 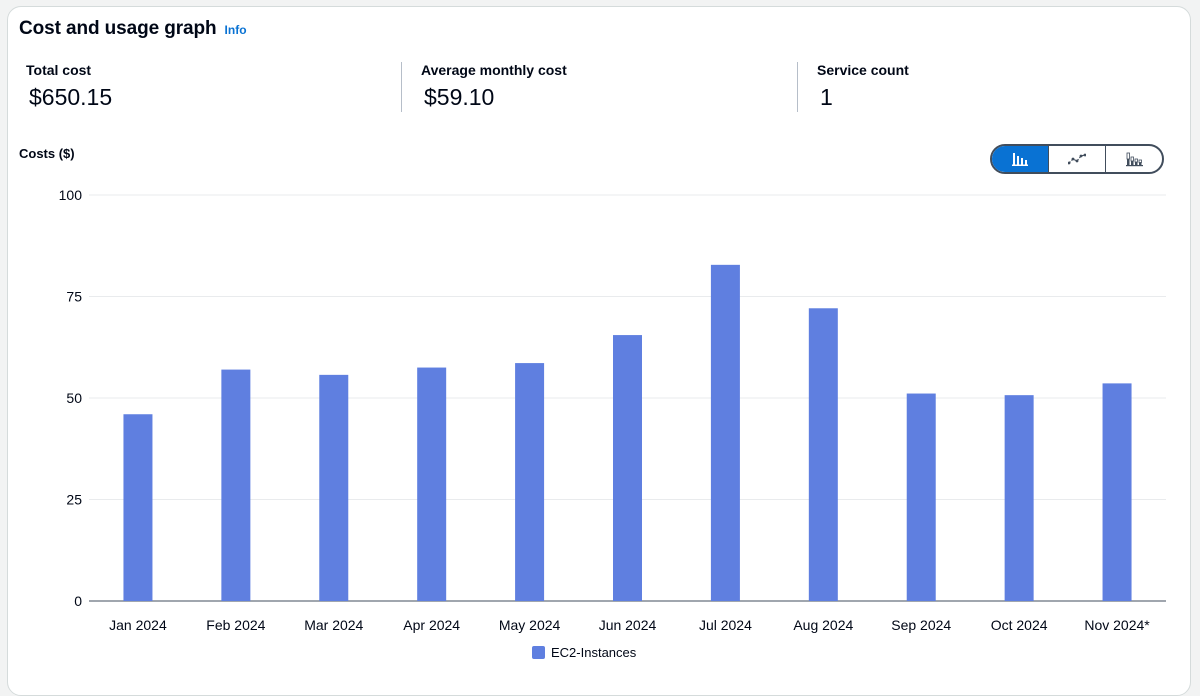 What do you see at coordinates (1117, 625) in the screenshot?
I see `x-tick-label: Nov 2024*` at bounding box center [1117, 625].